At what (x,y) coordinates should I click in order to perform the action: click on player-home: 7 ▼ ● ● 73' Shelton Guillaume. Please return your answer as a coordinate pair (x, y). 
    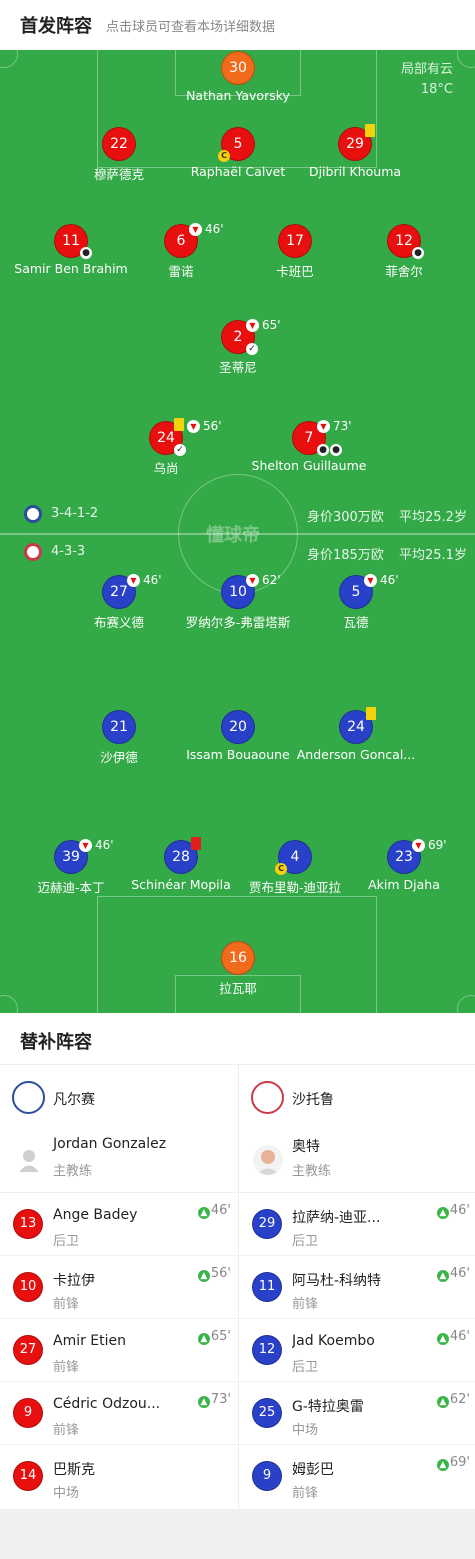
    Looking at the image, I should click on (309, 446).